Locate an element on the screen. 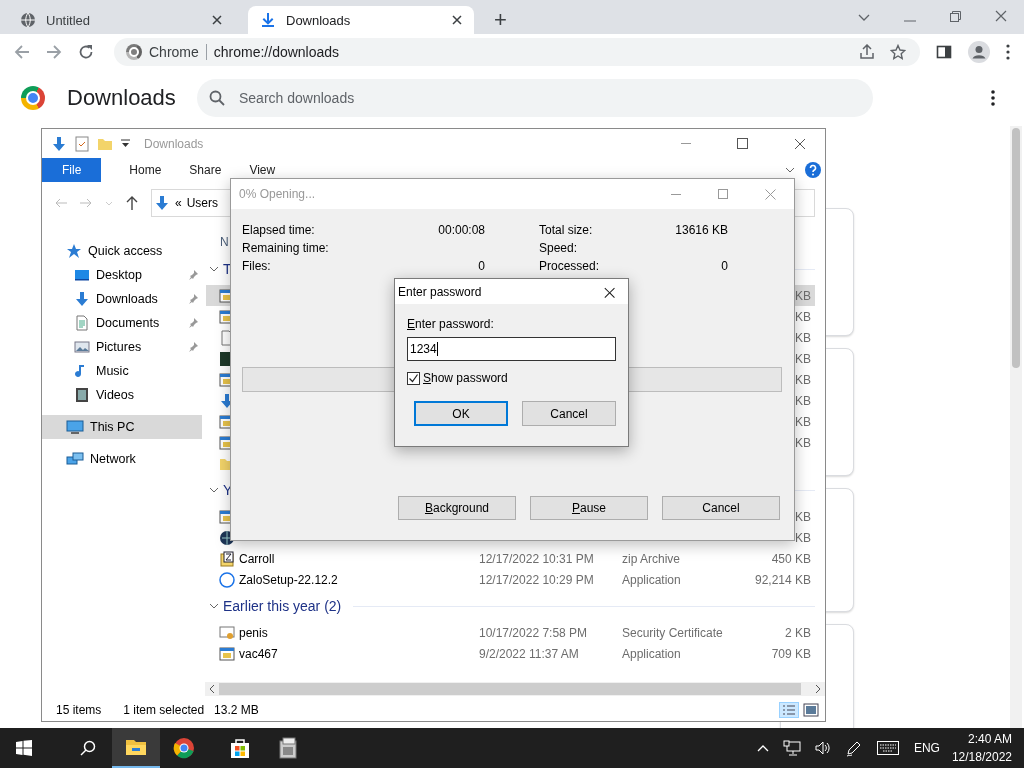 This screenshot has width=1024, height=768. status-text: 13.2 MB is located at coordinates (236, 709).